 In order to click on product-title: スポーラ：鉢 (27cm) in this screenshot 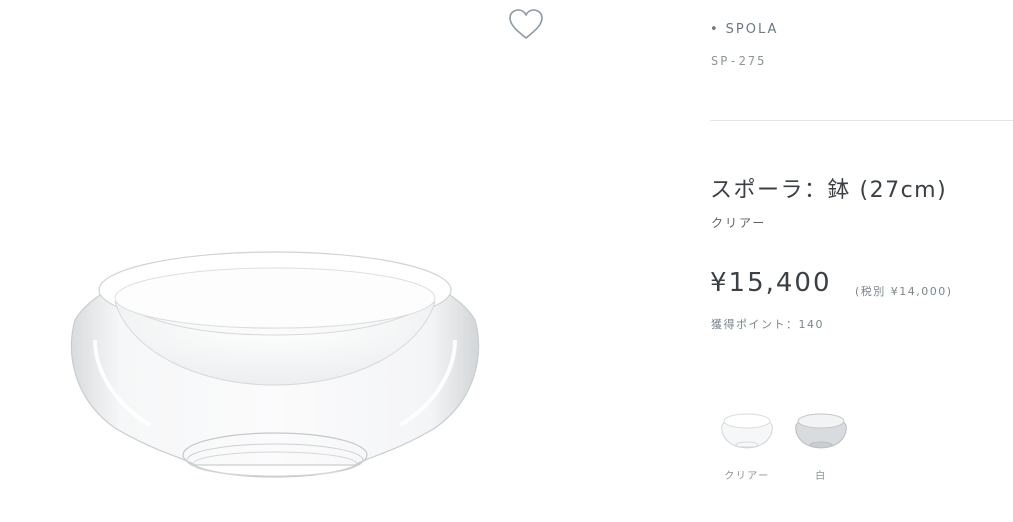, I will do `click(829, 190)`.